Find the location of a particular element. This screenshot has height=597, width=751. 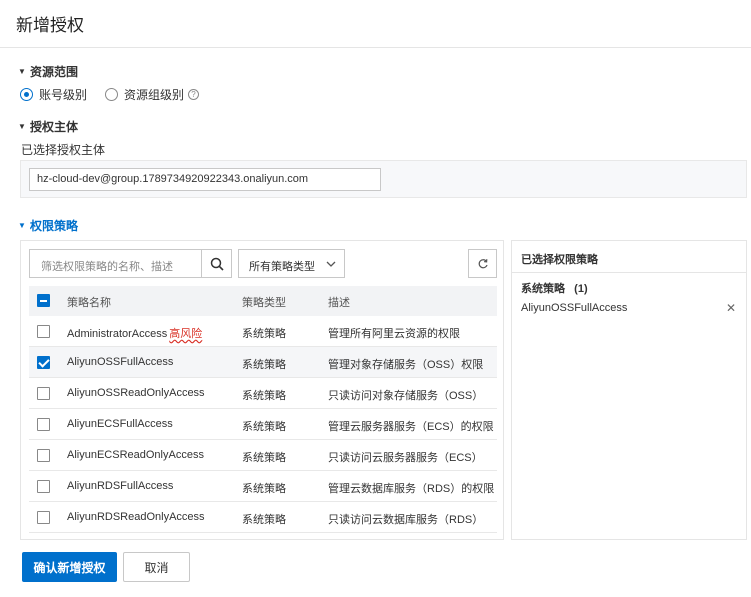

policy-desc: 管理云数据库服务（RDS）的权限 is located at coordinates (411, 489).